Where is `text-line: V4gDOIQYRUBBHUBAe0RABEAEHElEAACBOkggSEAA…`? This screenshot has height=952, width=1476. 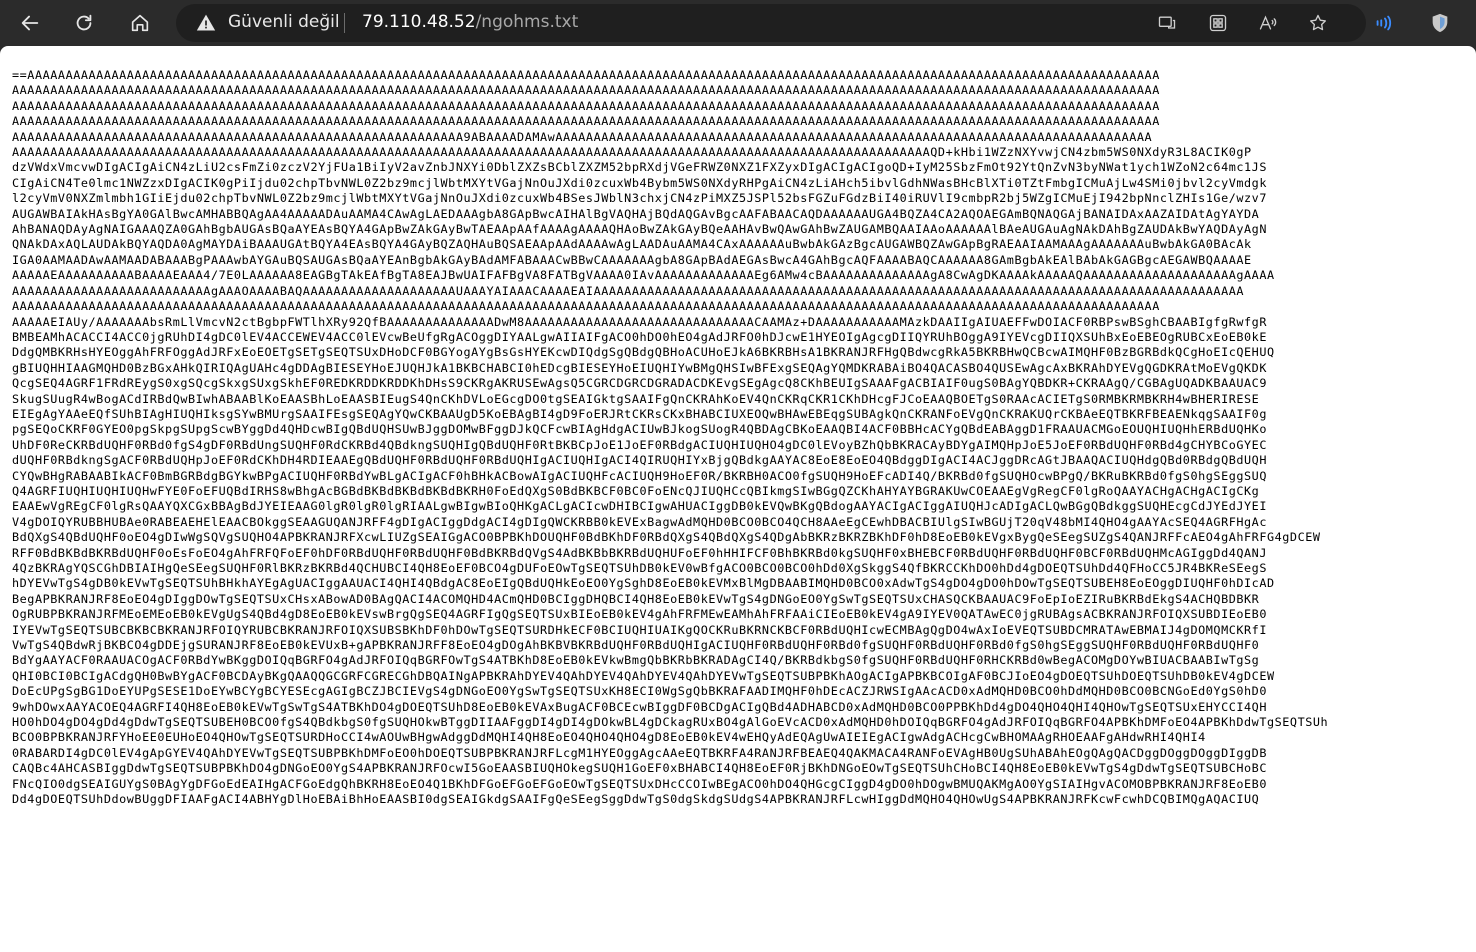 text-line: V4gDOIQYRUBBHUBAe0RABEAEHElEAACBOkggSEAA… is located at coordinates (639, 521).